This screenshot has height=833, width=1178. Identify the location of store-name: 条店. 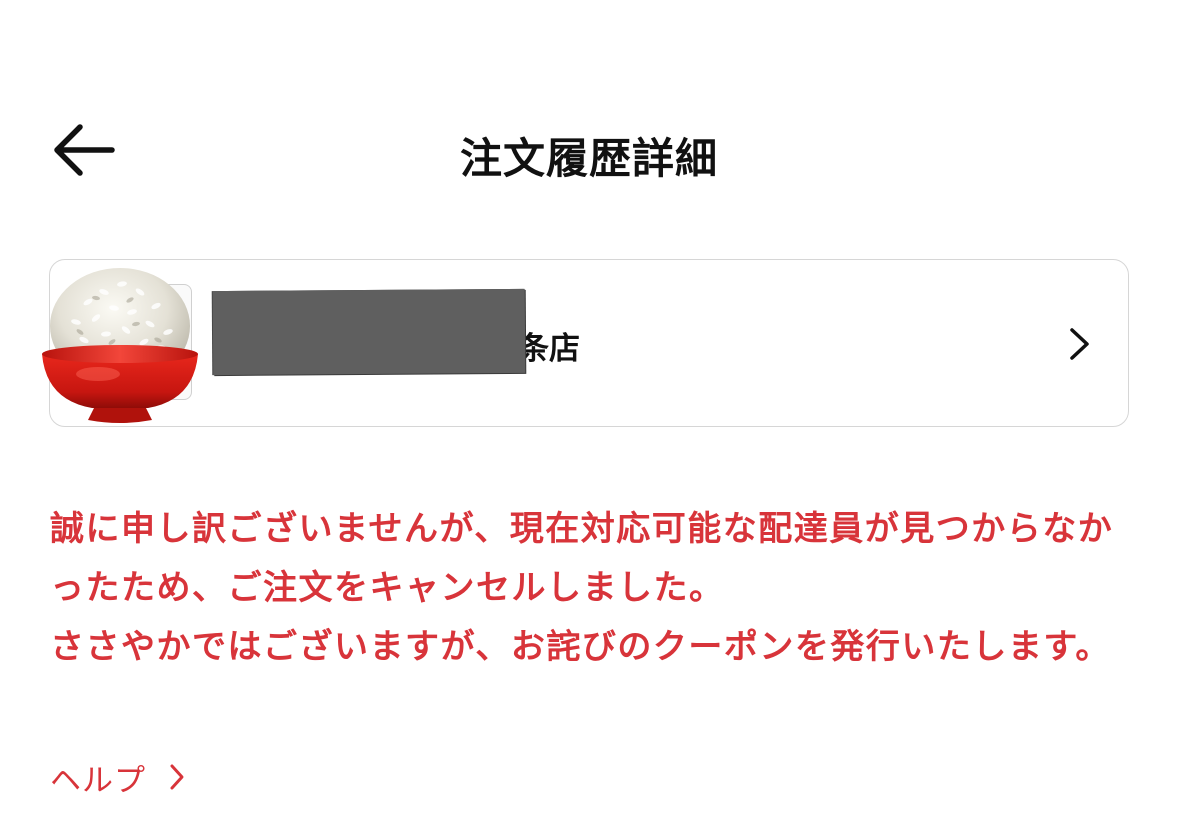
(549, 349).